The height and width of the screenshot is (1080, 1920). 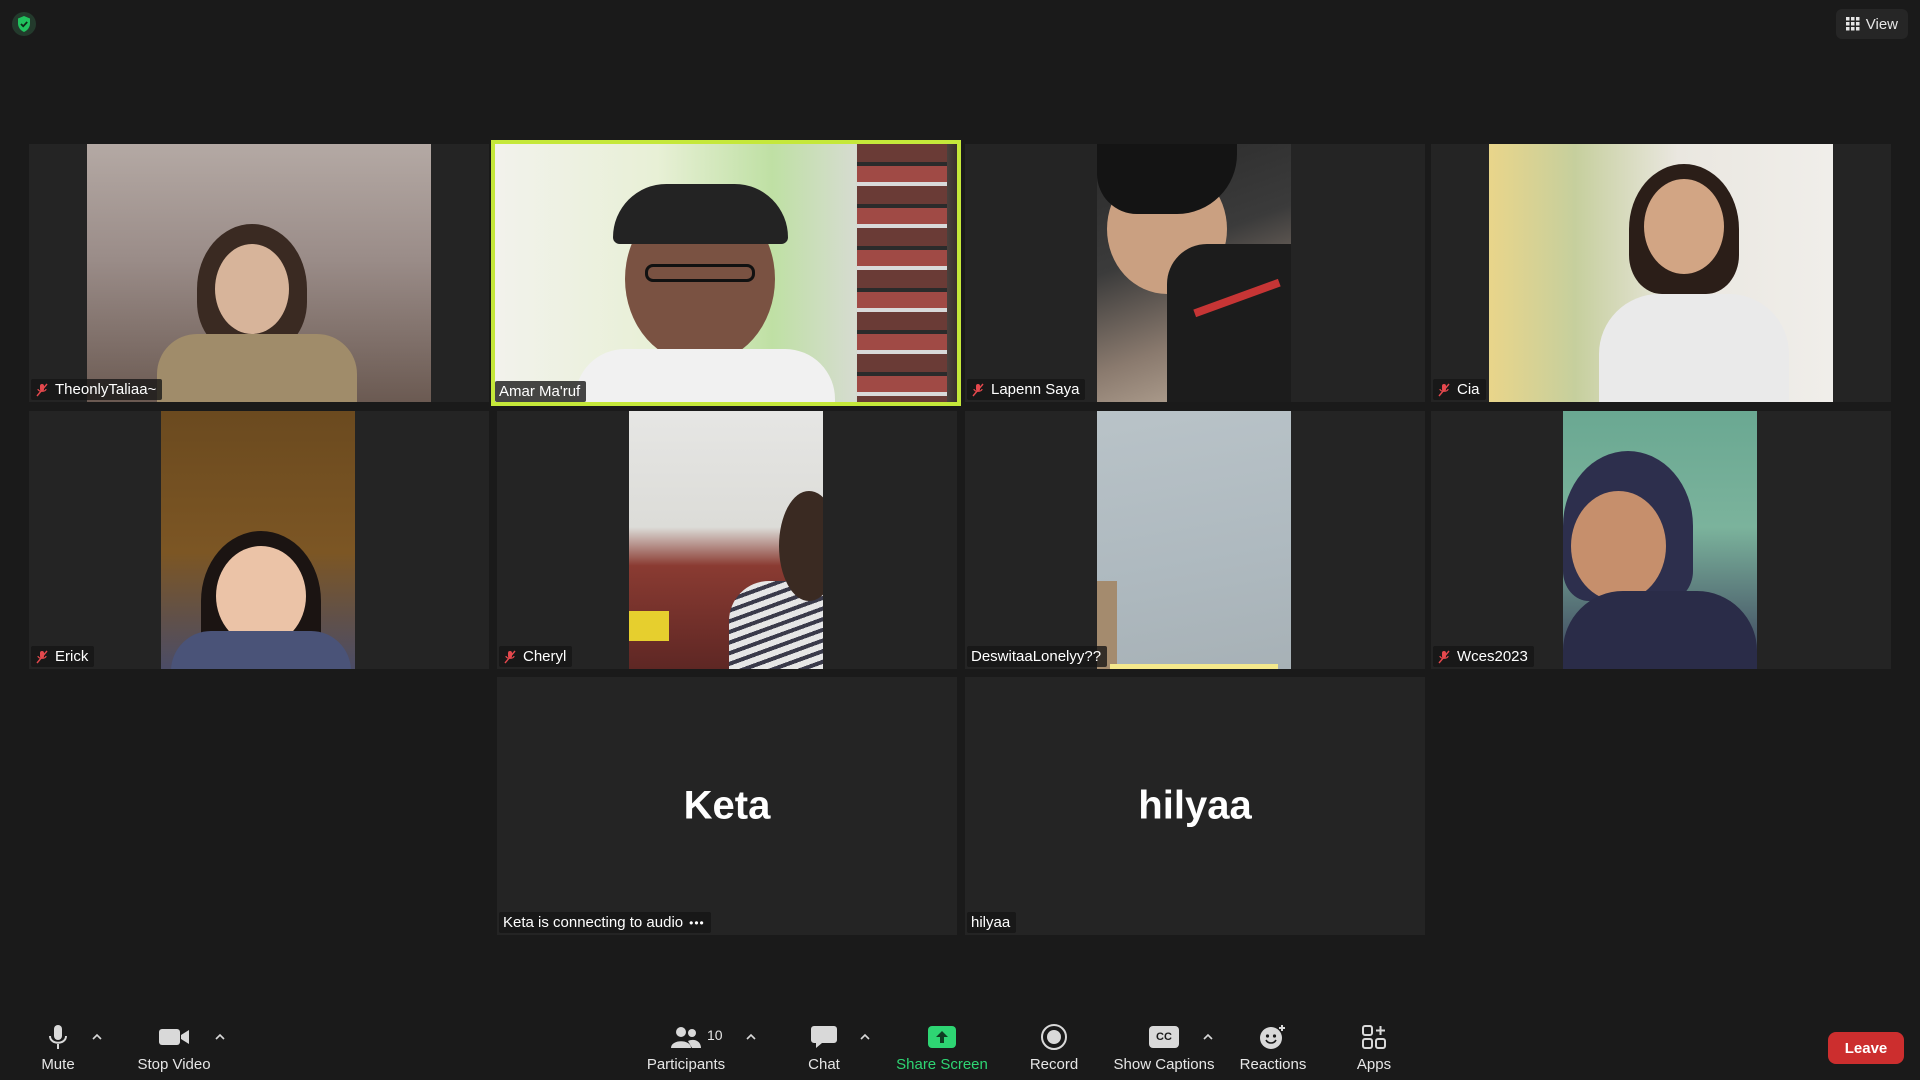 I want to click on connecting-dots-icon: •••, so click(x=697, y=922).